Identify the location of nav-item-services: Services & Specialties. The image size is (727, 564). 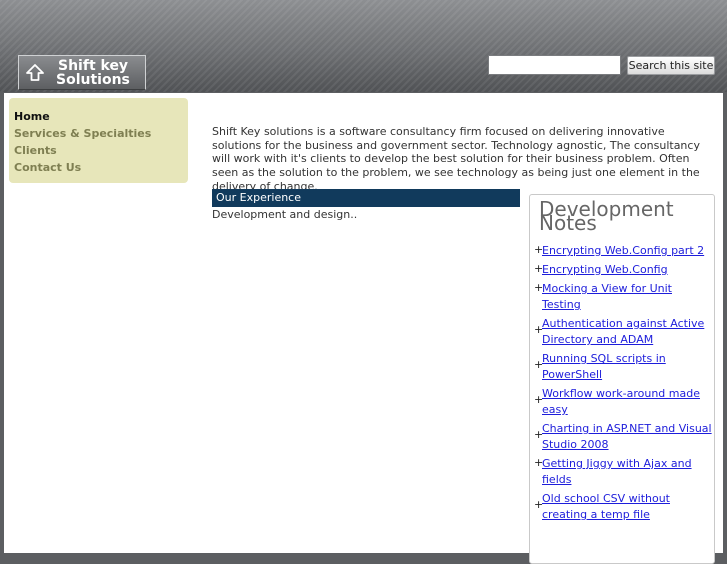
(82, 133).